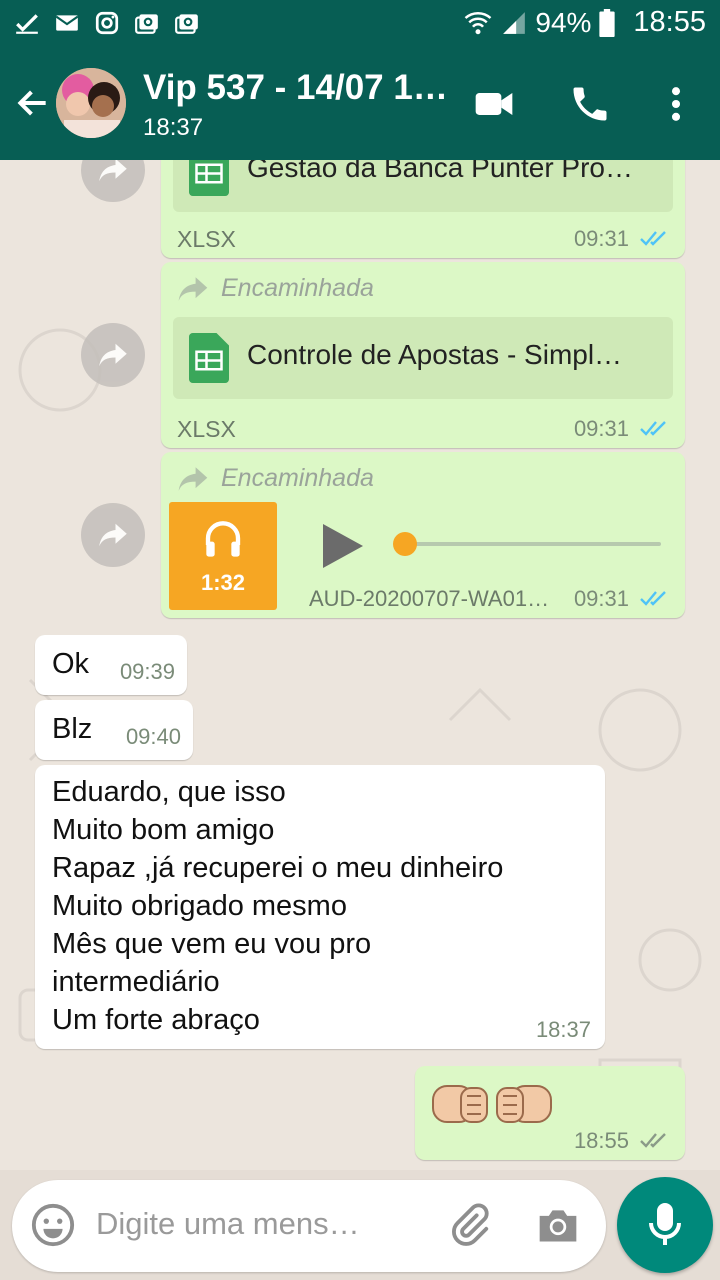  I want to click on fist-right-icon, so click(460, 1104).